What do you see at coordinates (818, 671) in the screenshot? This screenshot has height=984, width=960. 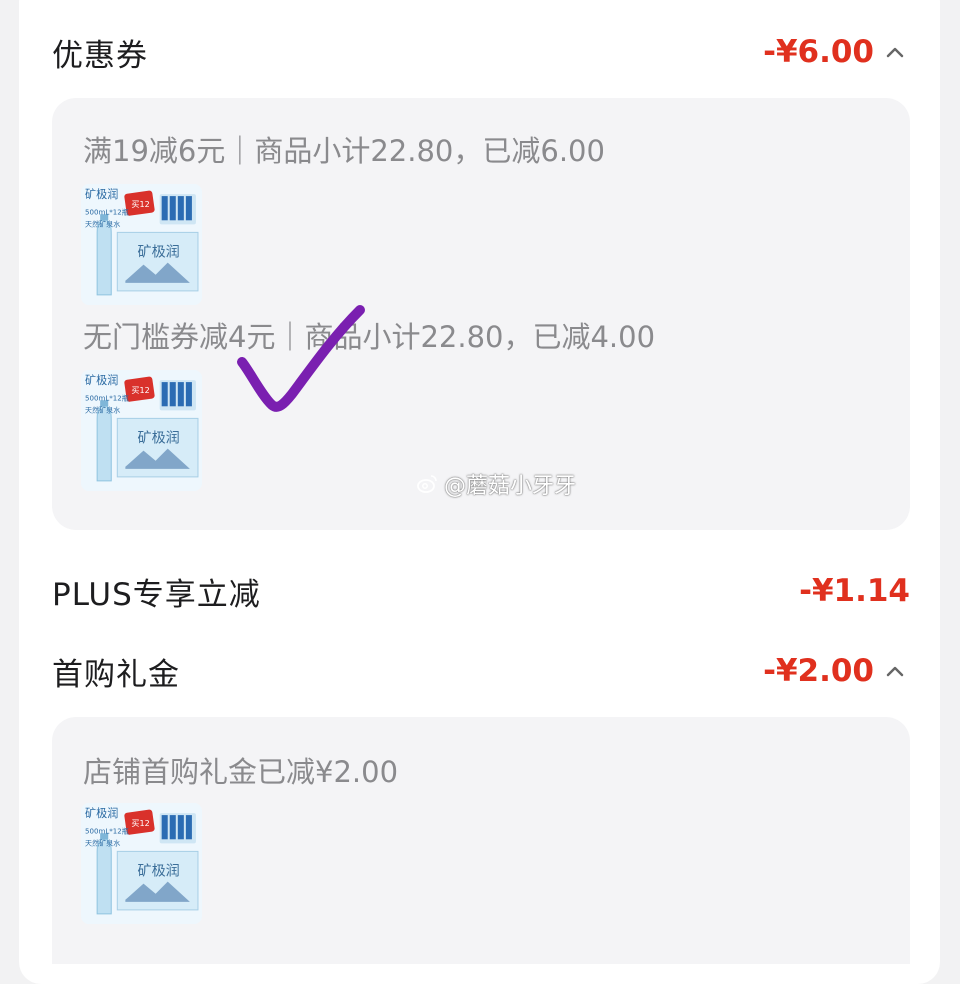 I see `first-purchase-amount: -¥2.00` at bounding box center [818, 671].